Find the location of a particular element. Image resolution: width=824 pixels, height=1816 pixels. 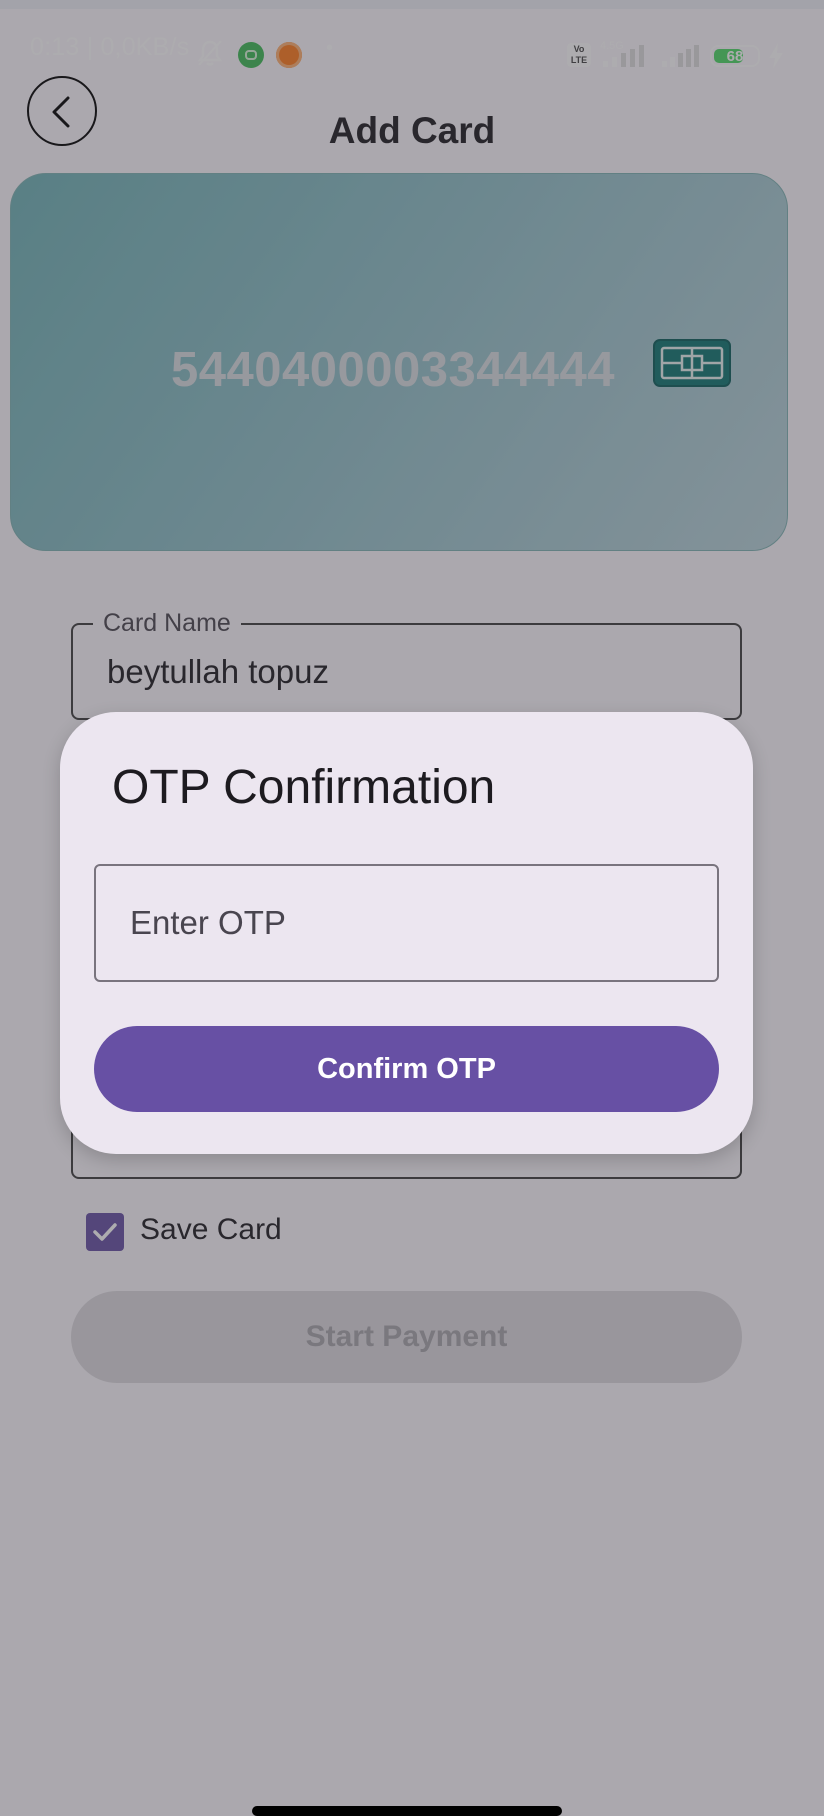

home-indicator is located at coordinates (407, 1811).